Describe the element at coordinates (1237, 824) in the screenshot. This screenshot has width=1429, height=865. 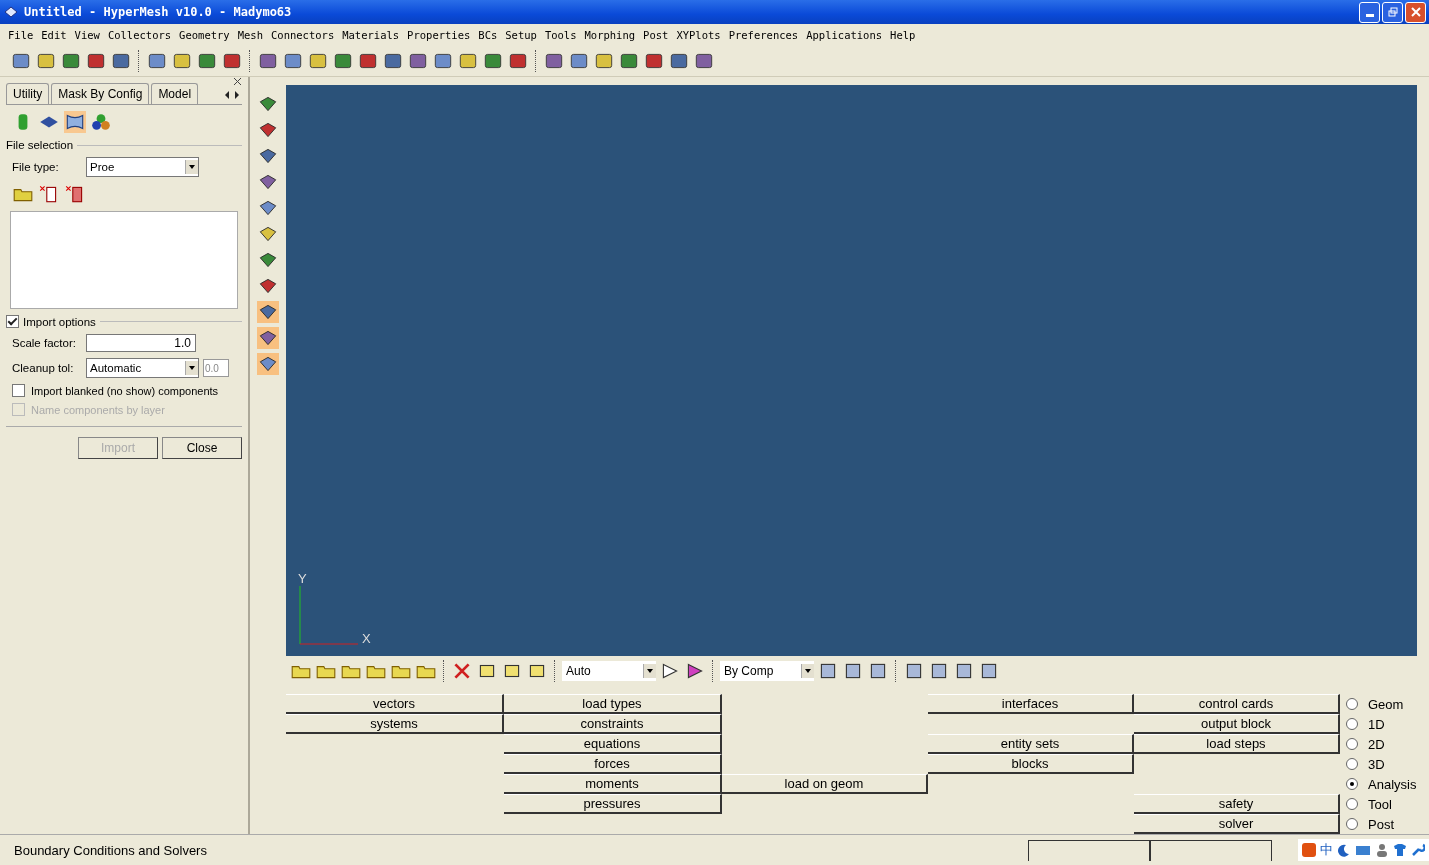
I see `menu-button: solver` at that location.